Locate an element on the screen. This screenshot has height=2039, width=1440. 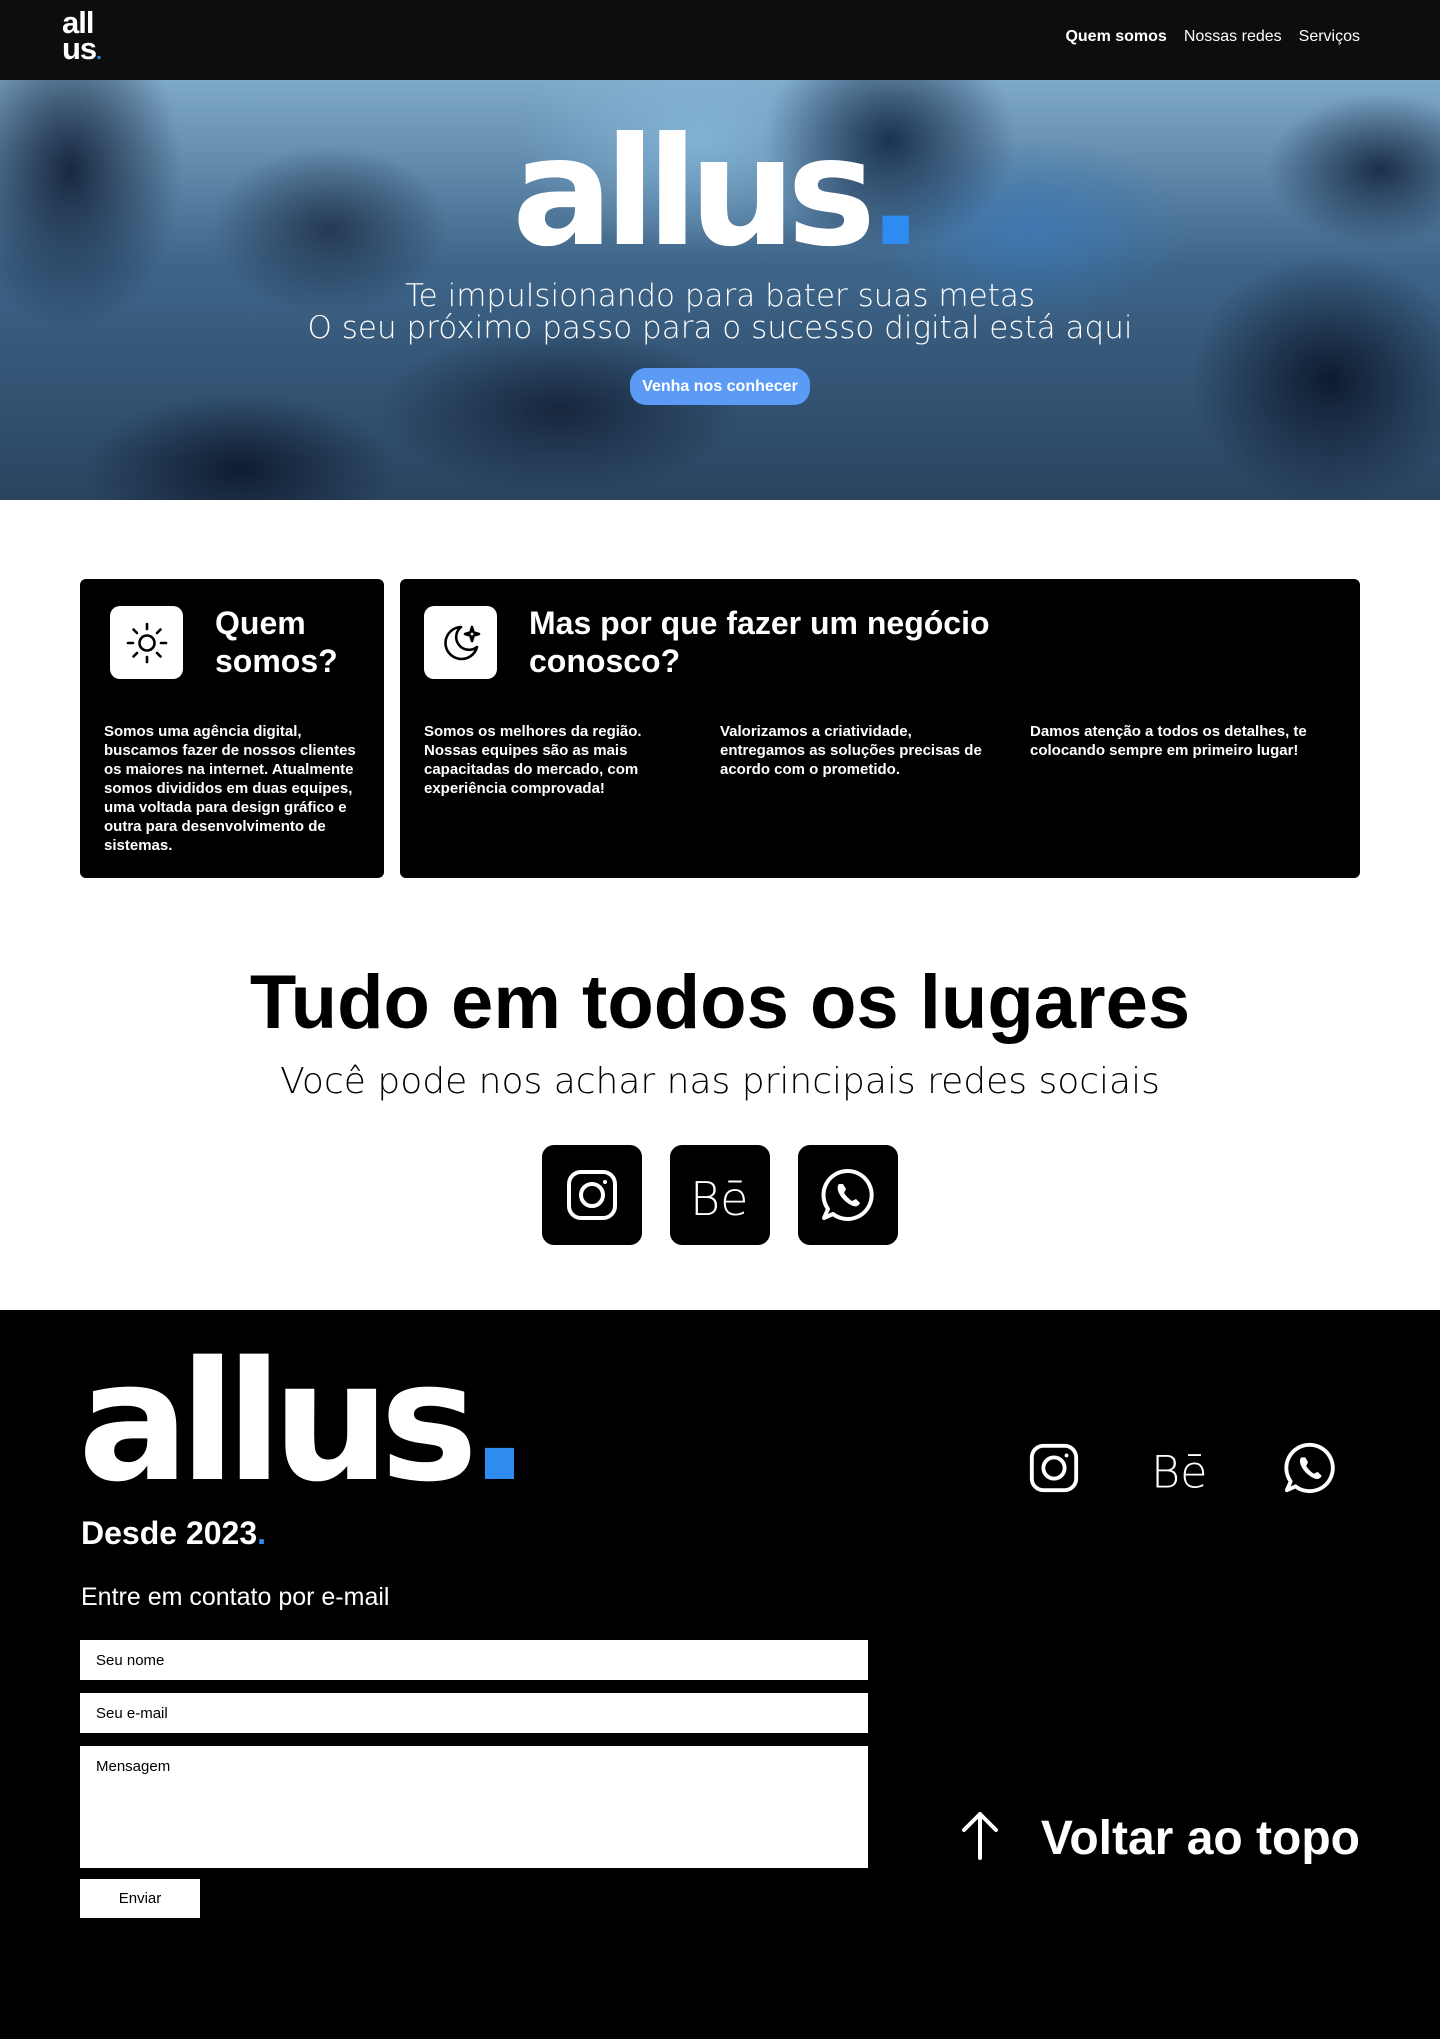
sun-icon is located at coordinates (146, 642).